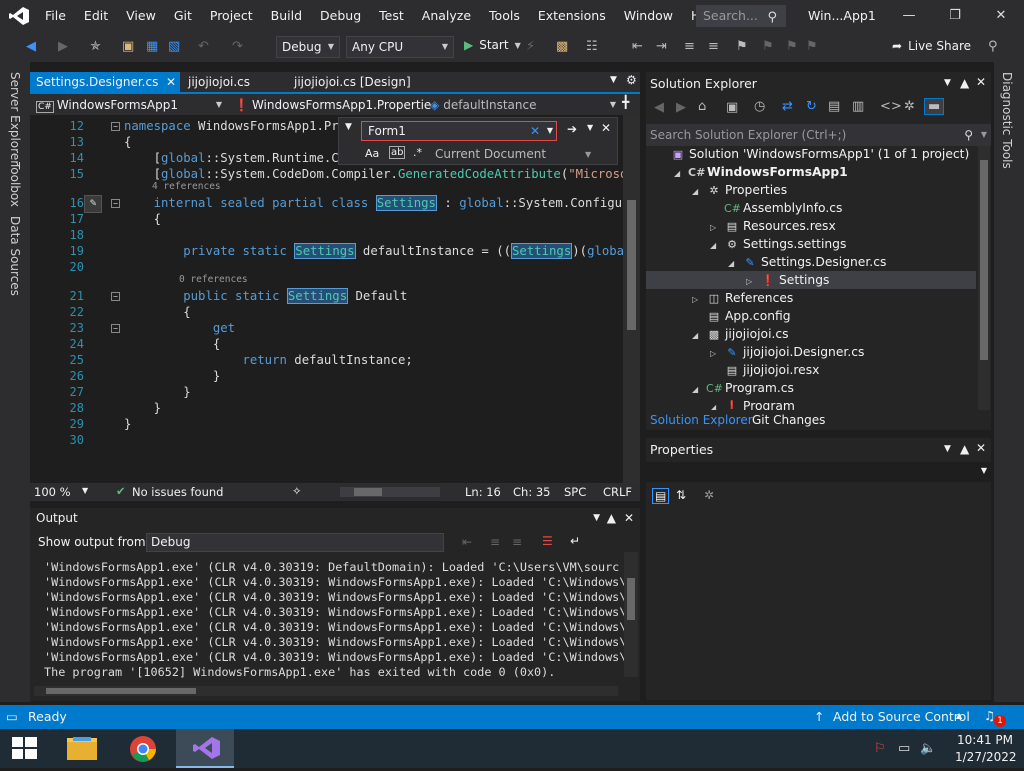 Image resolution: width=1024 pixels, height=771 pixels. Describe the element at coordinates (15, 184) in the screenshot. I see `toolbox-tab: Toolbox` at that location.